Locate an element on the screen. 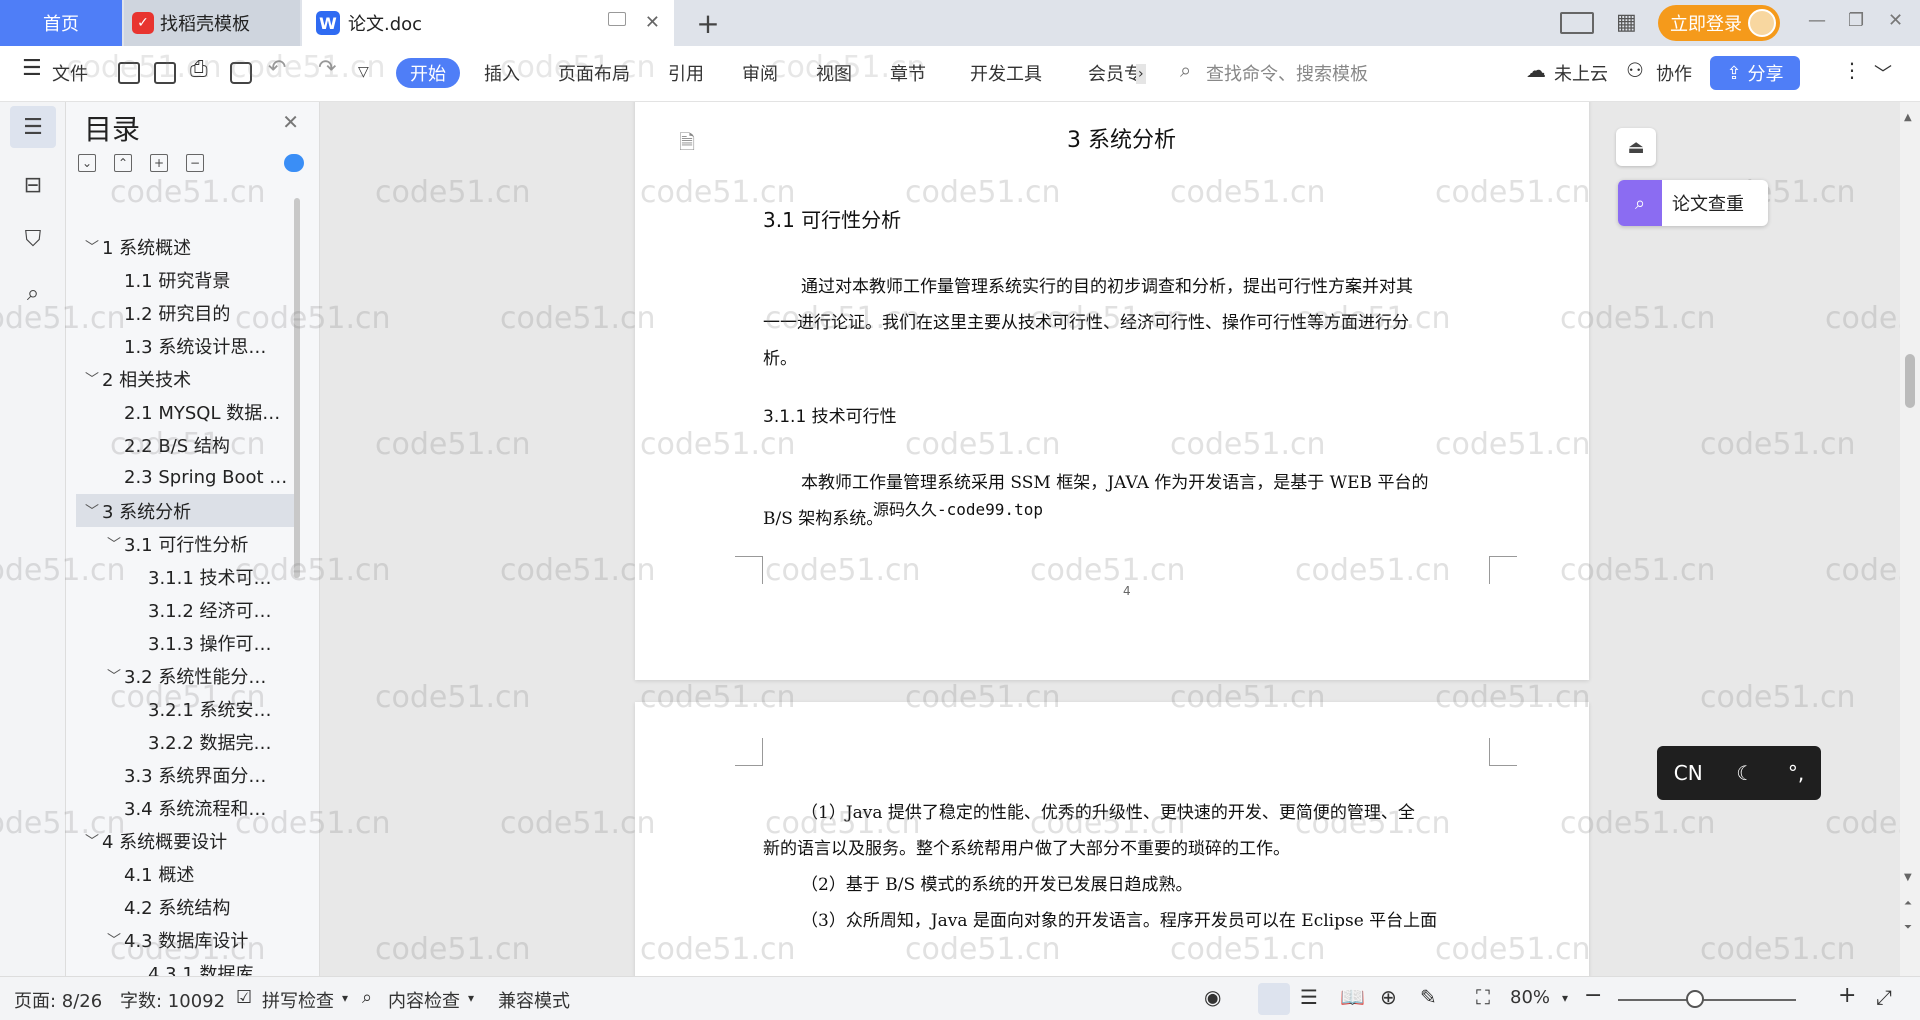 The image size is (1920, 1020). content-dropdown-icon: ▾ is located at coordinates (471, 998).